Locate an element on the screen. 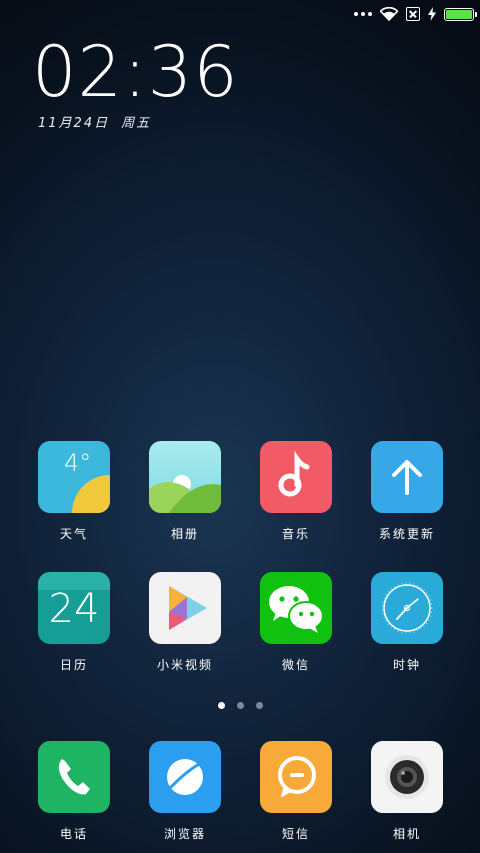 The image size is (480, 853). app-label: 短信 is located at coordinates (295, 834).